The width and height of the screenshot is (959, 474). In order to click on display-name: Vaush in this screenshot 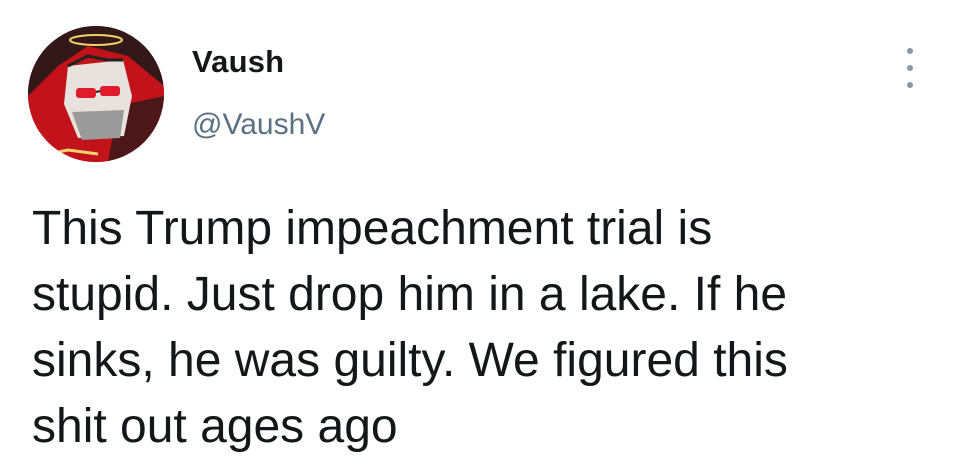, I will do `click(238, 62)`.